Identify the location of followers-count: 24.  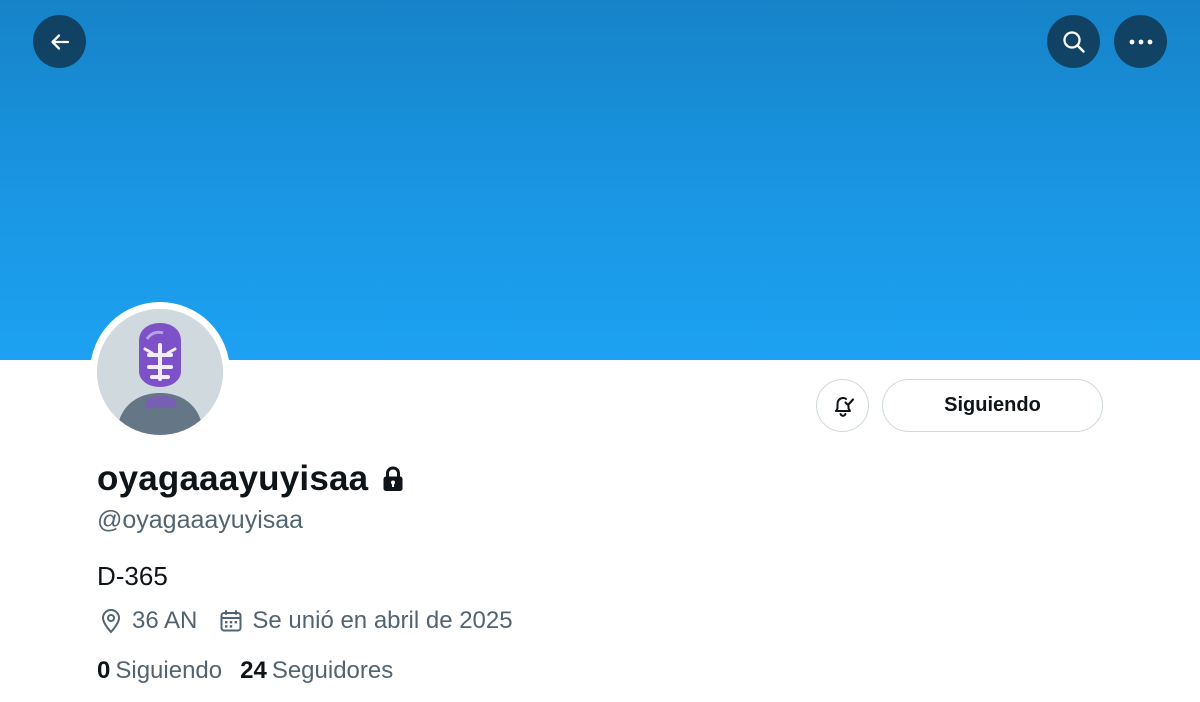
(253, 670).